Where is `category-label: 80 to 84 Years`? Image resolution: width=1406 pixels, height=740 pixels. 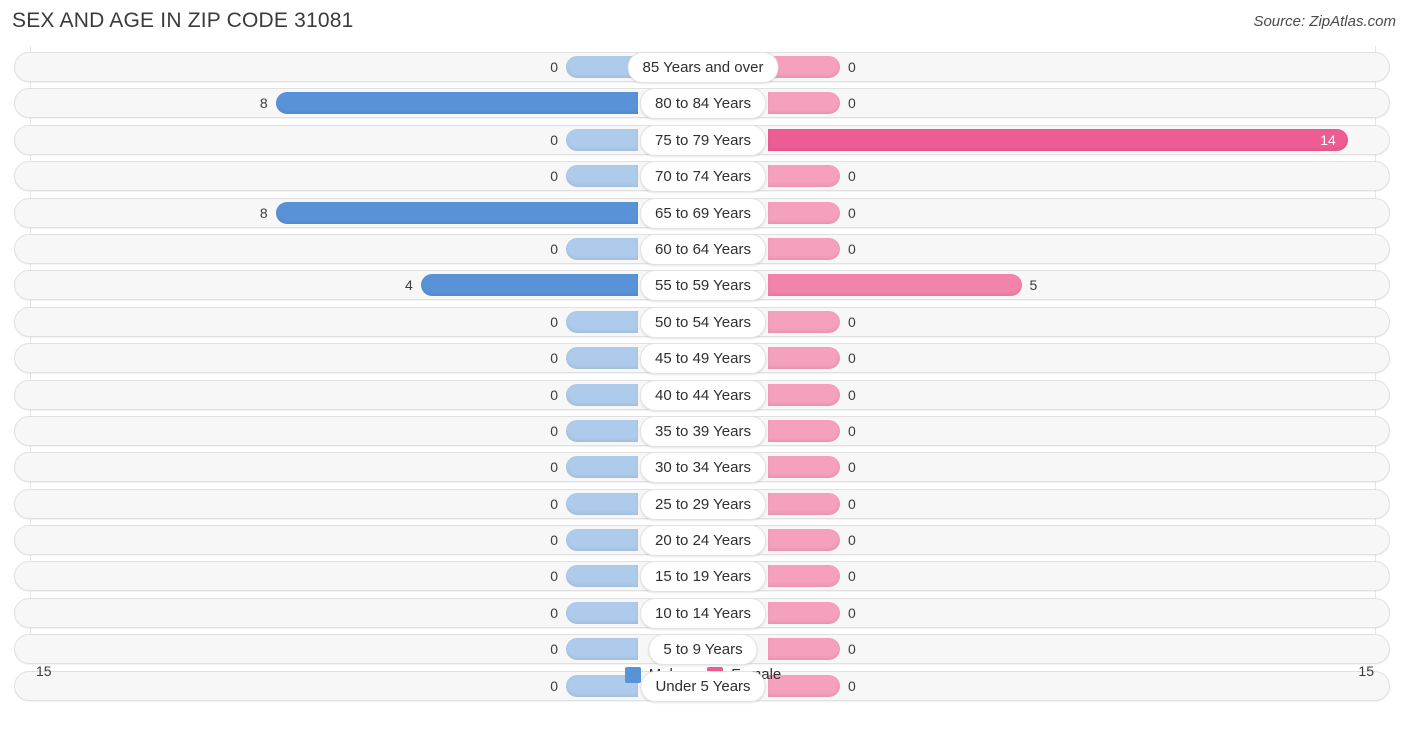 category-label: 80 to 84 Years is located at coordinates (703, 104).